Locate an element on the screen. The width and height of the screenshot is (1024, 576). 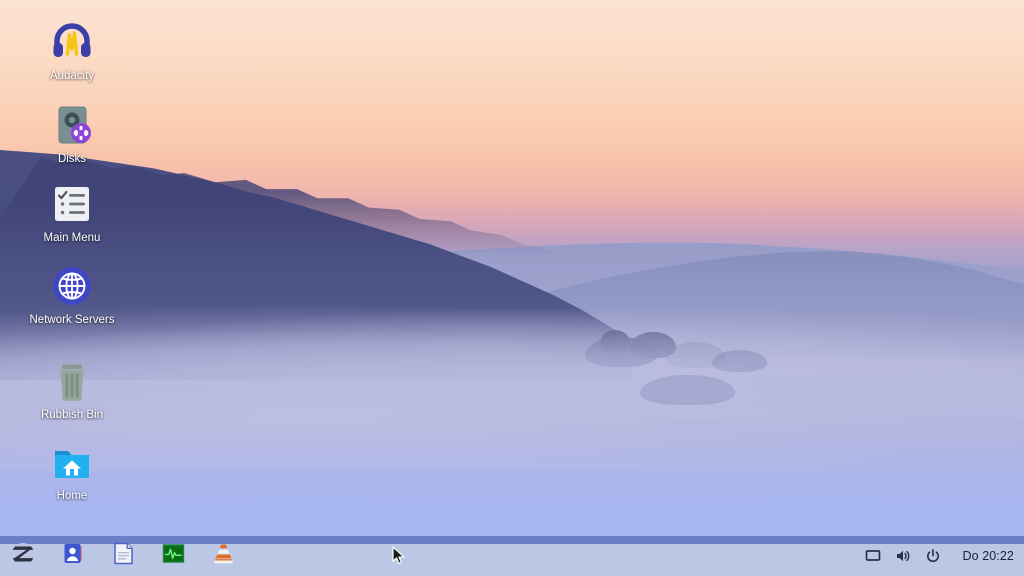
home-folder-icon is located at coordinates (72, 462).